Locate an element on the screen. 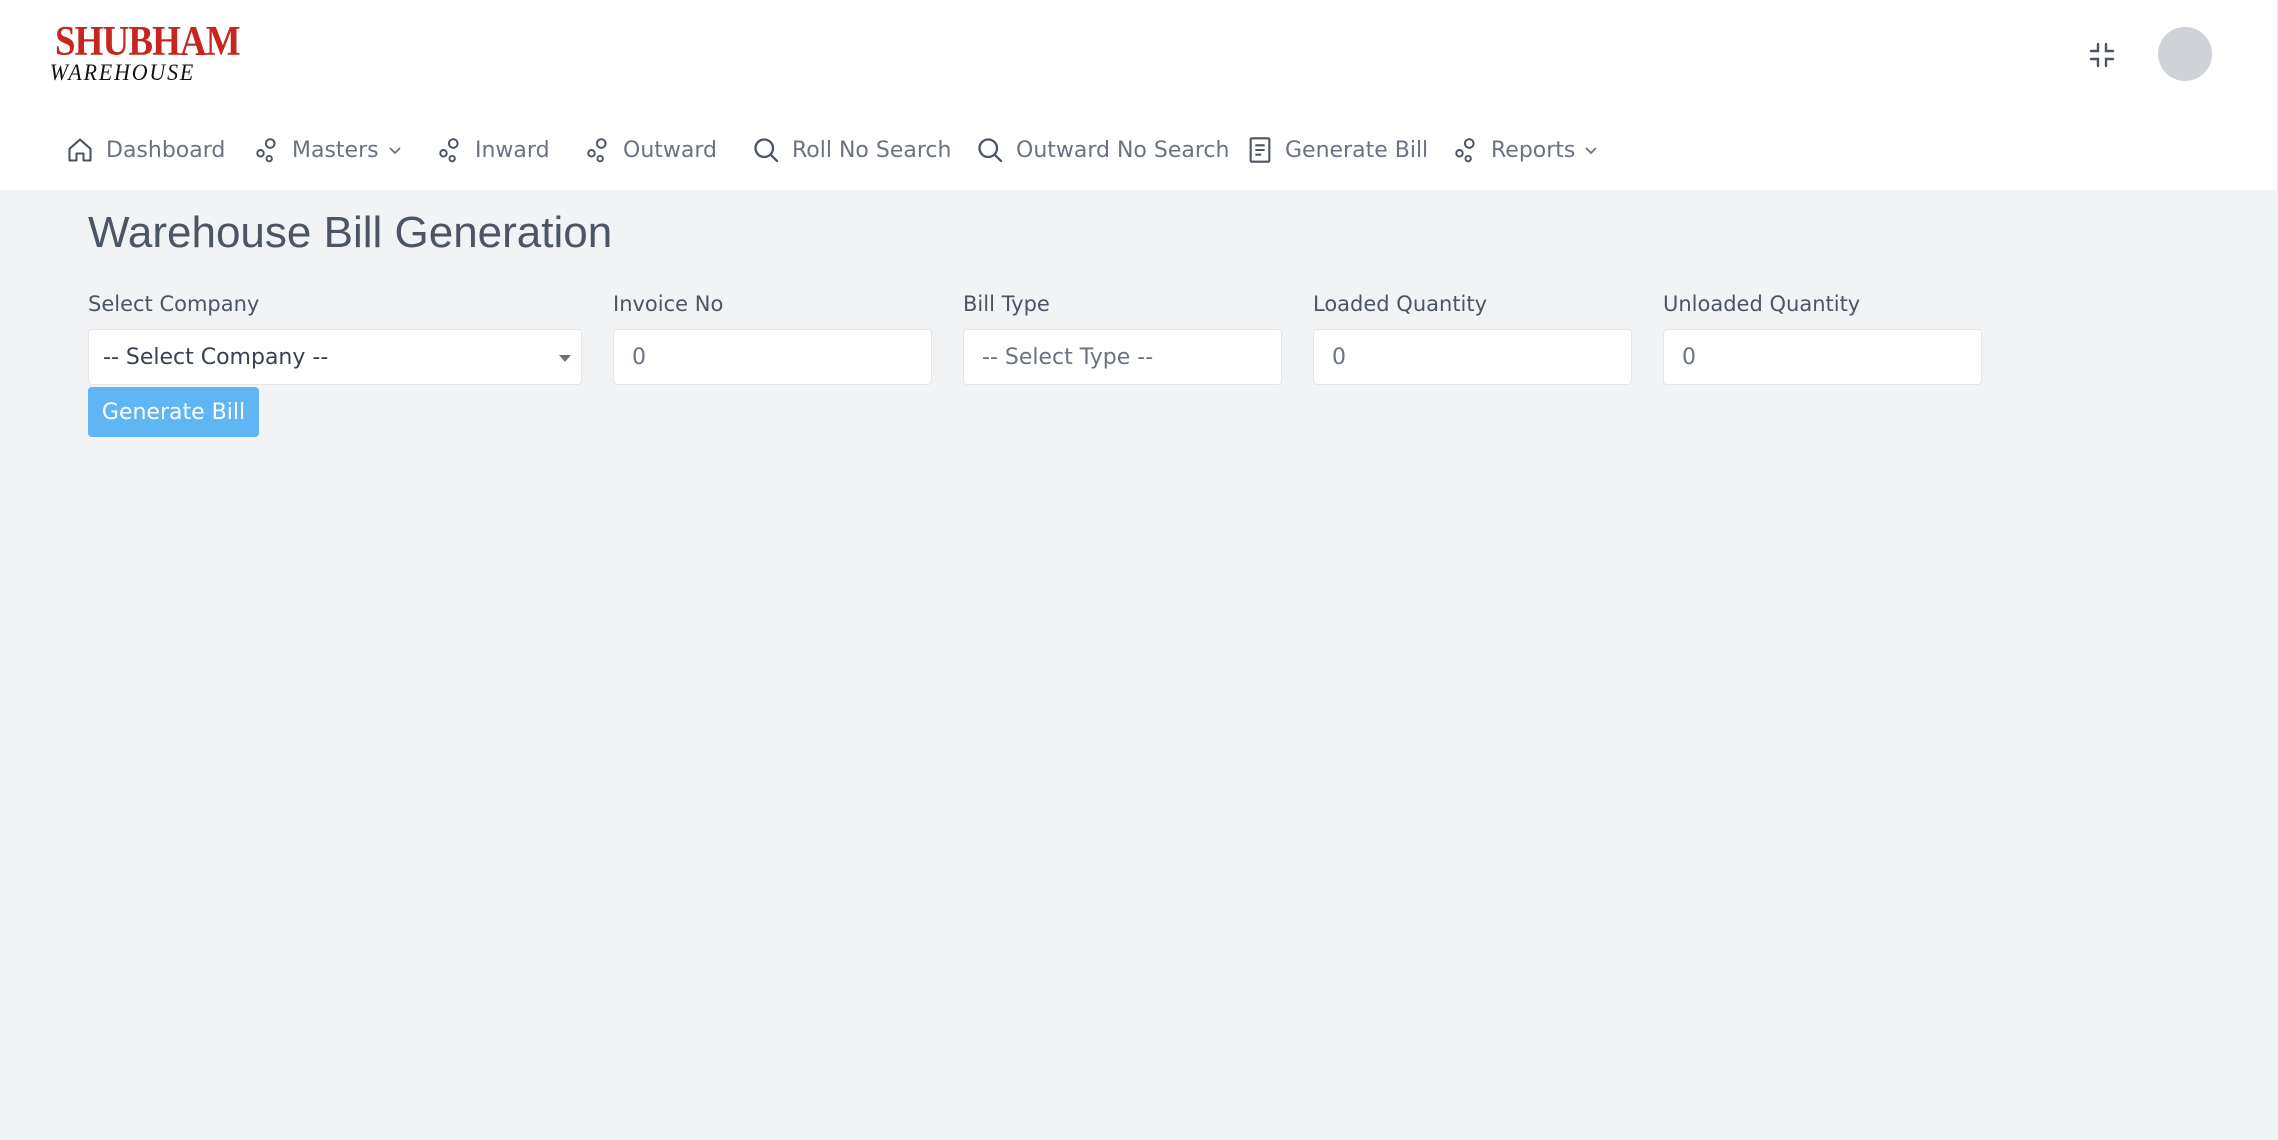 The width and height of the screenshot is (2278, 1140). nav-item-label: Masters is located at coordinates (335, 150).